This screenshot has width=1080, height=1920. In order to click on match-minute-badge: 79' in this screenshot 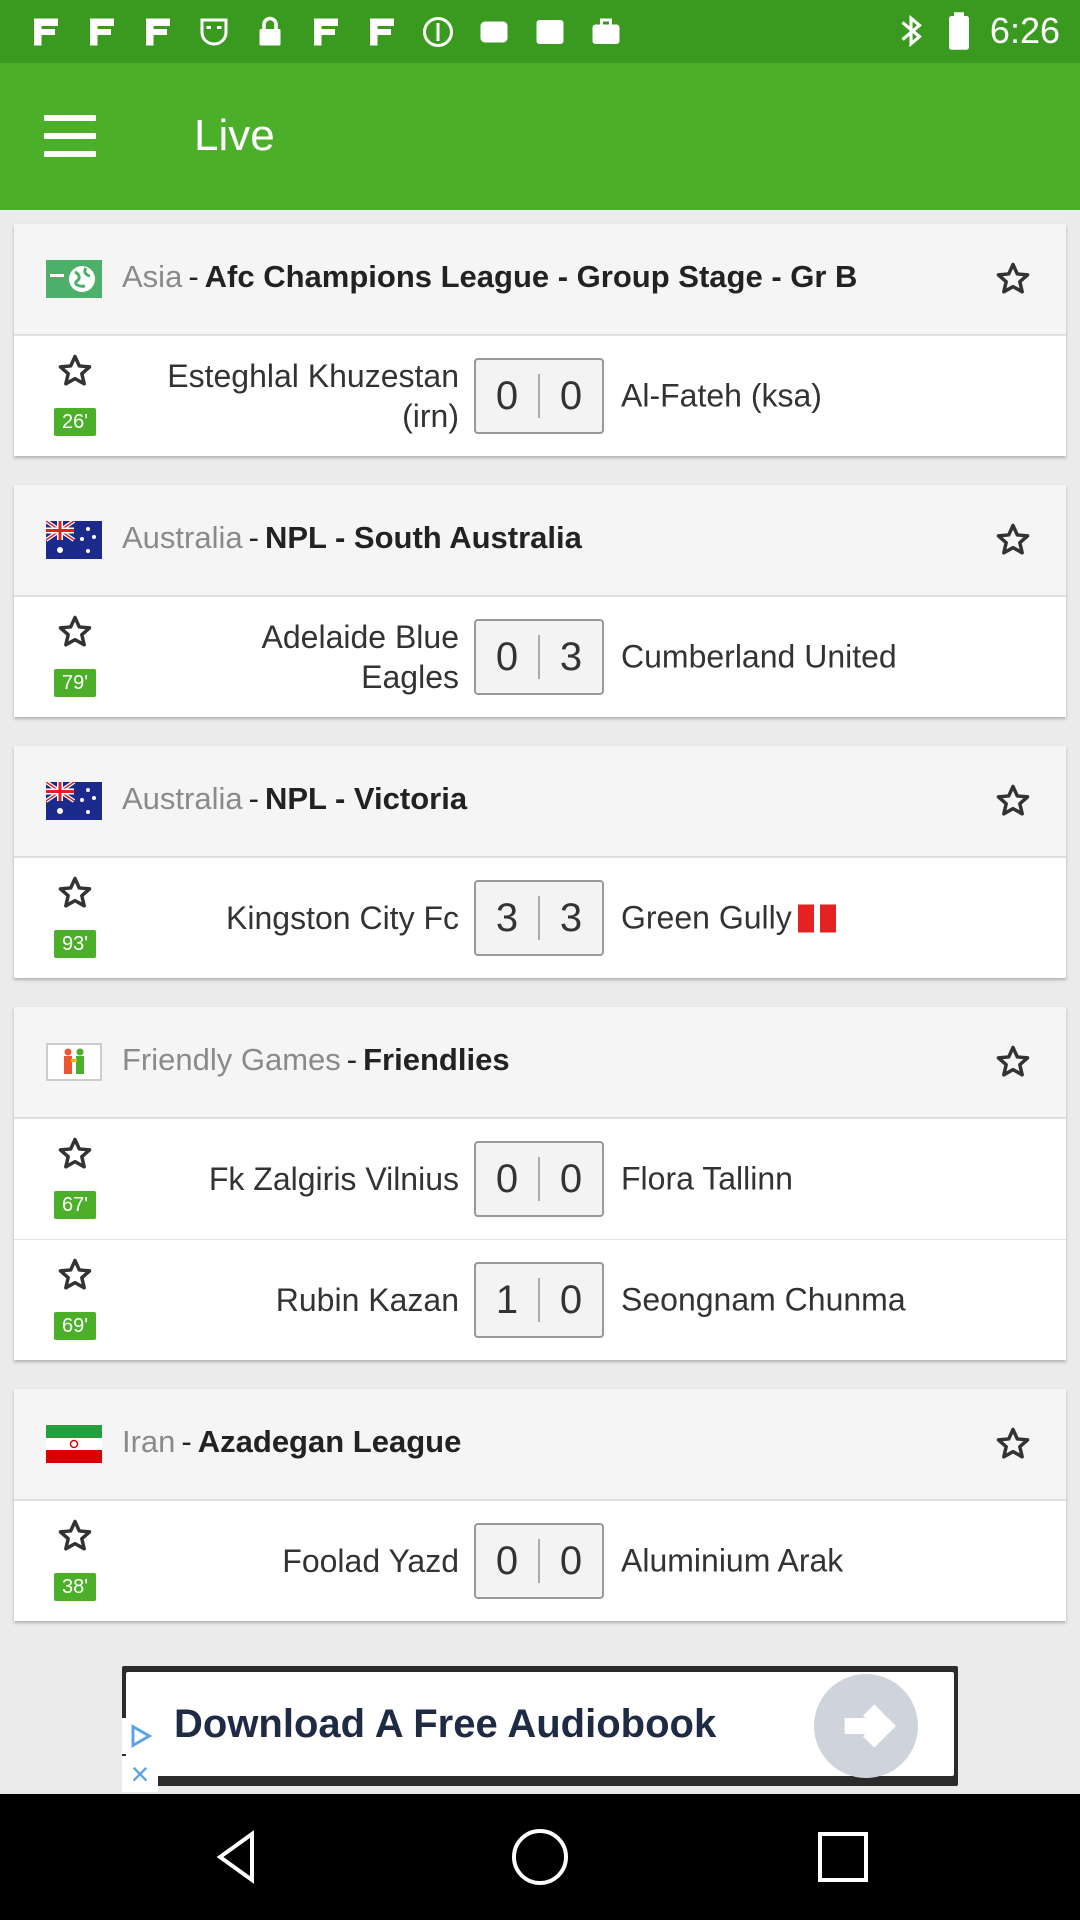, I will do `click(75, 683)`.